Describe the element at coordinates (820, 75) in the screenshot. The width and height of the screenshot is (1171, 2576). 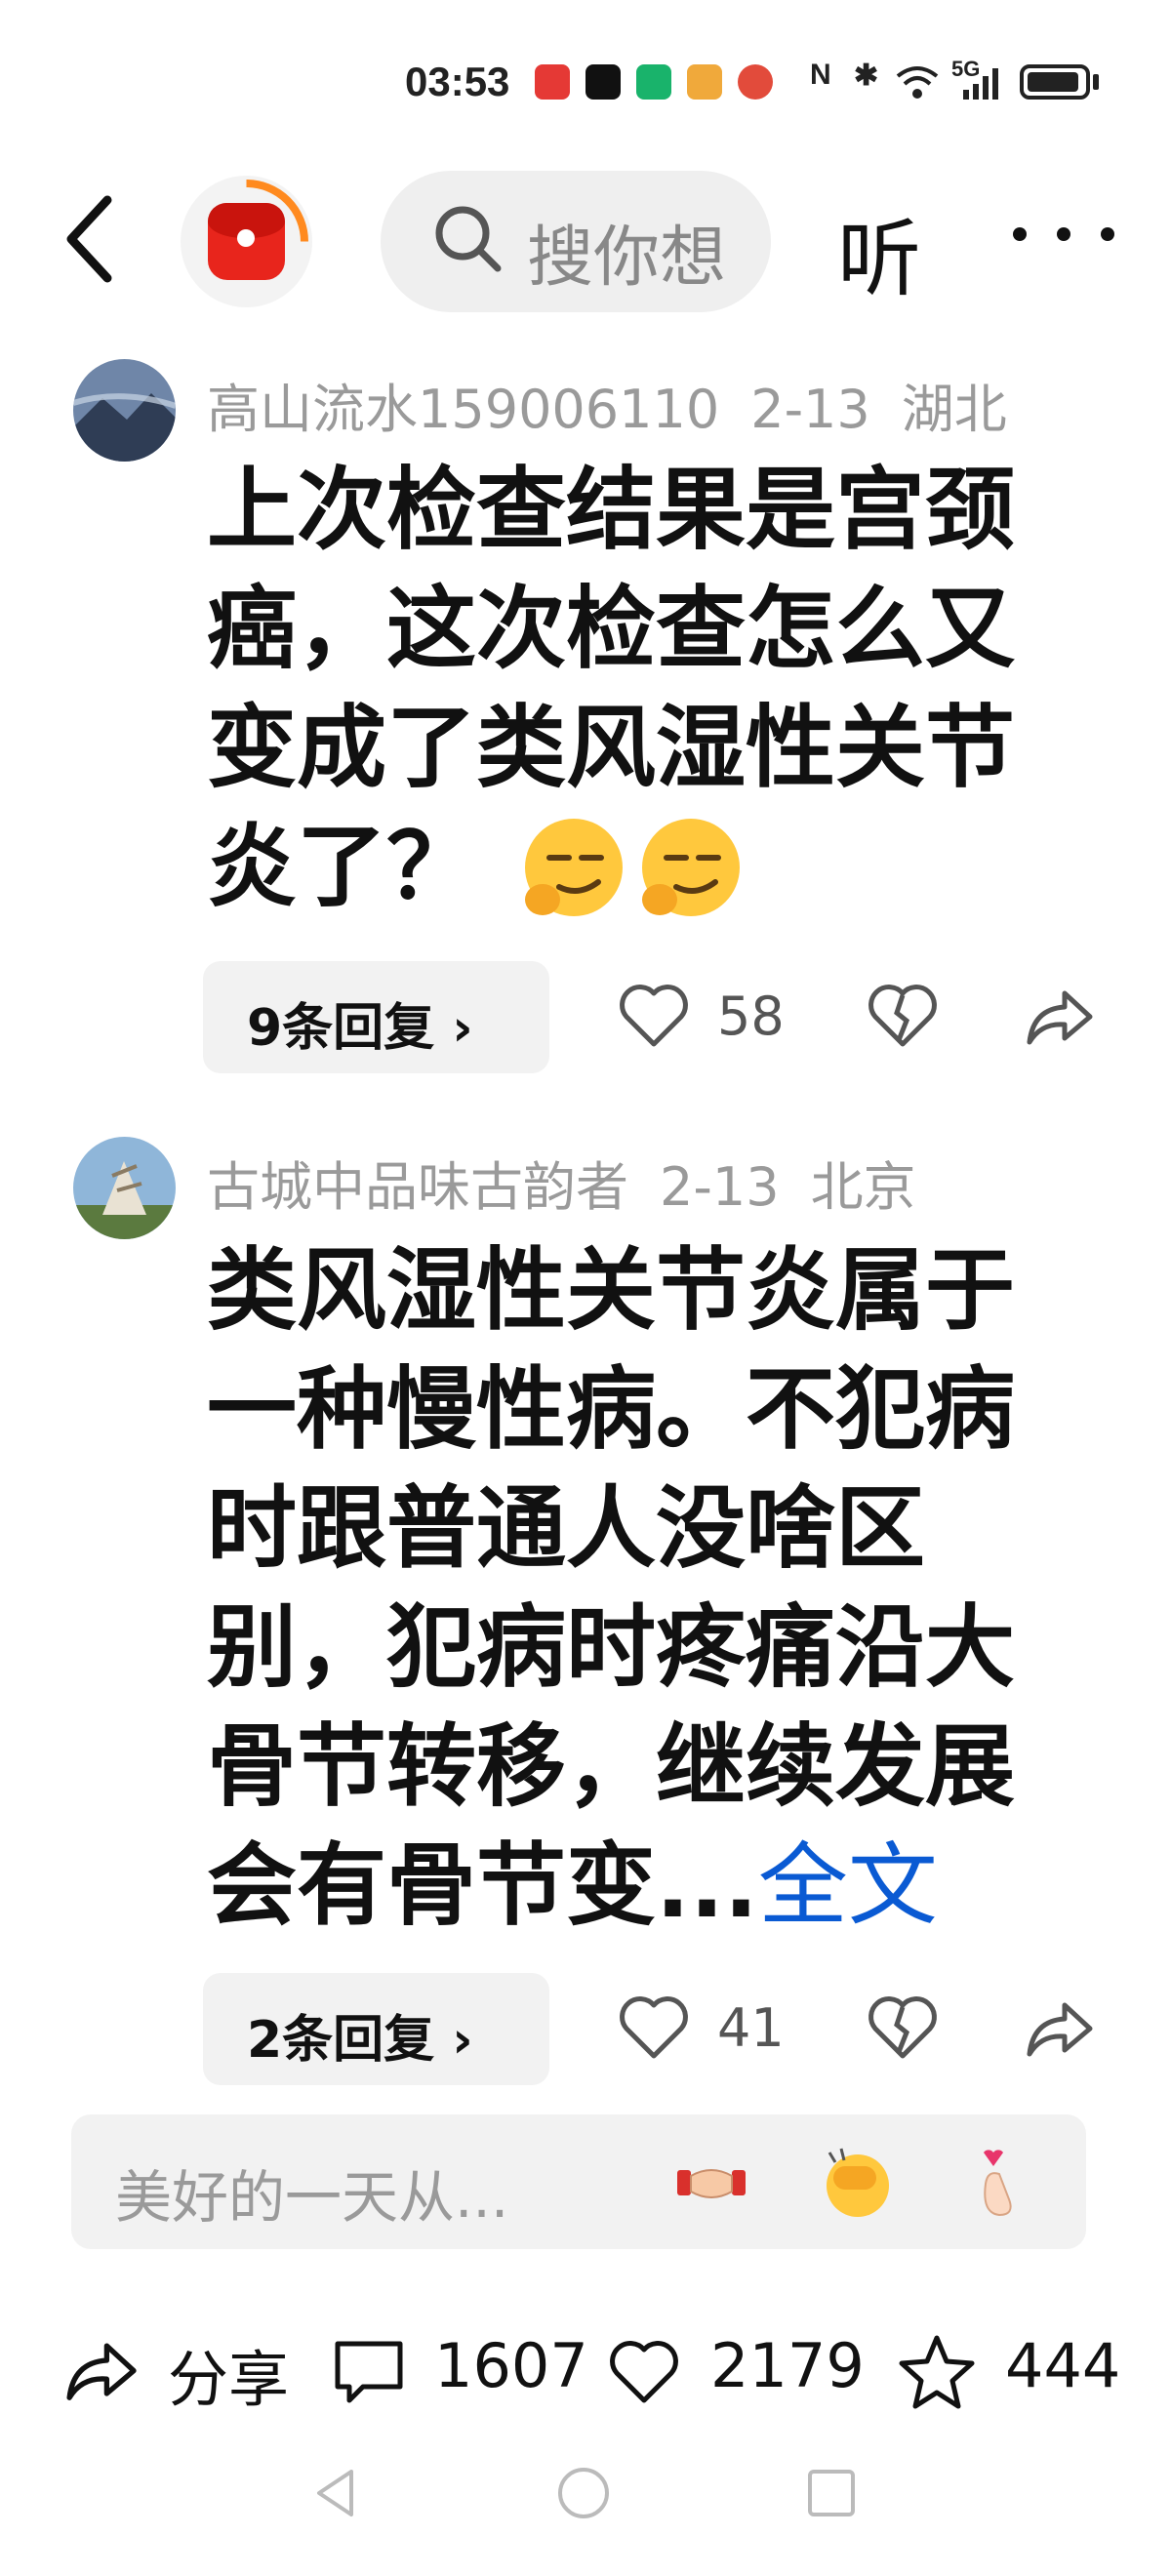
I see `nfc-icon: N` at that location.